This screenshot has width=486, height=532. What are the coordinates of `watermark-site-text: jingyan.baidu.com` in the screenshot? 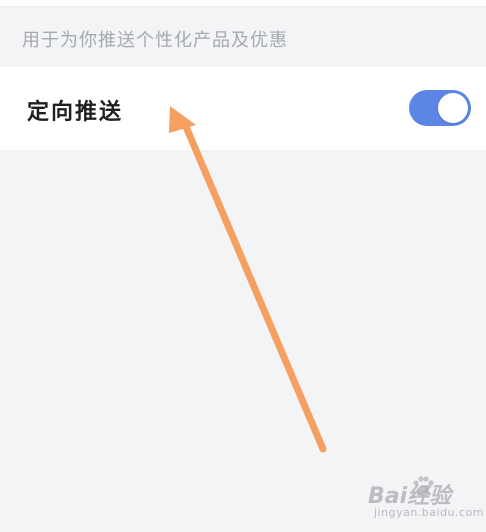 It's located at (429, 512).